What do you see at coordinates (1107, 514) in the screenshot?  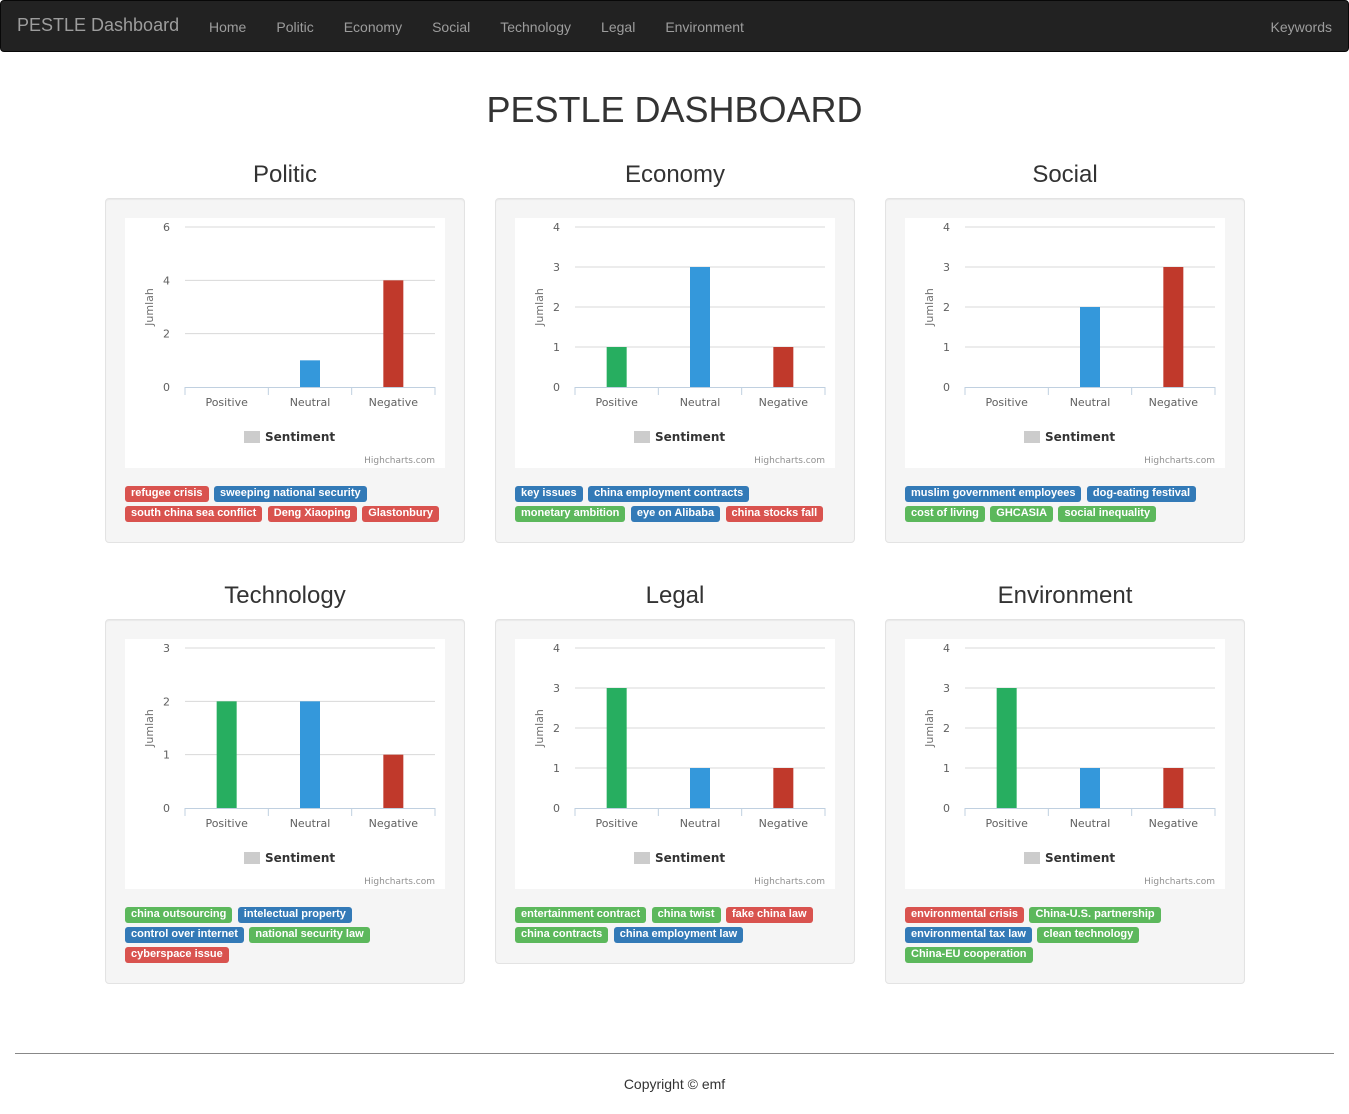 I see `keyword-tag: social inequality` at bounding box center [1107, 514].